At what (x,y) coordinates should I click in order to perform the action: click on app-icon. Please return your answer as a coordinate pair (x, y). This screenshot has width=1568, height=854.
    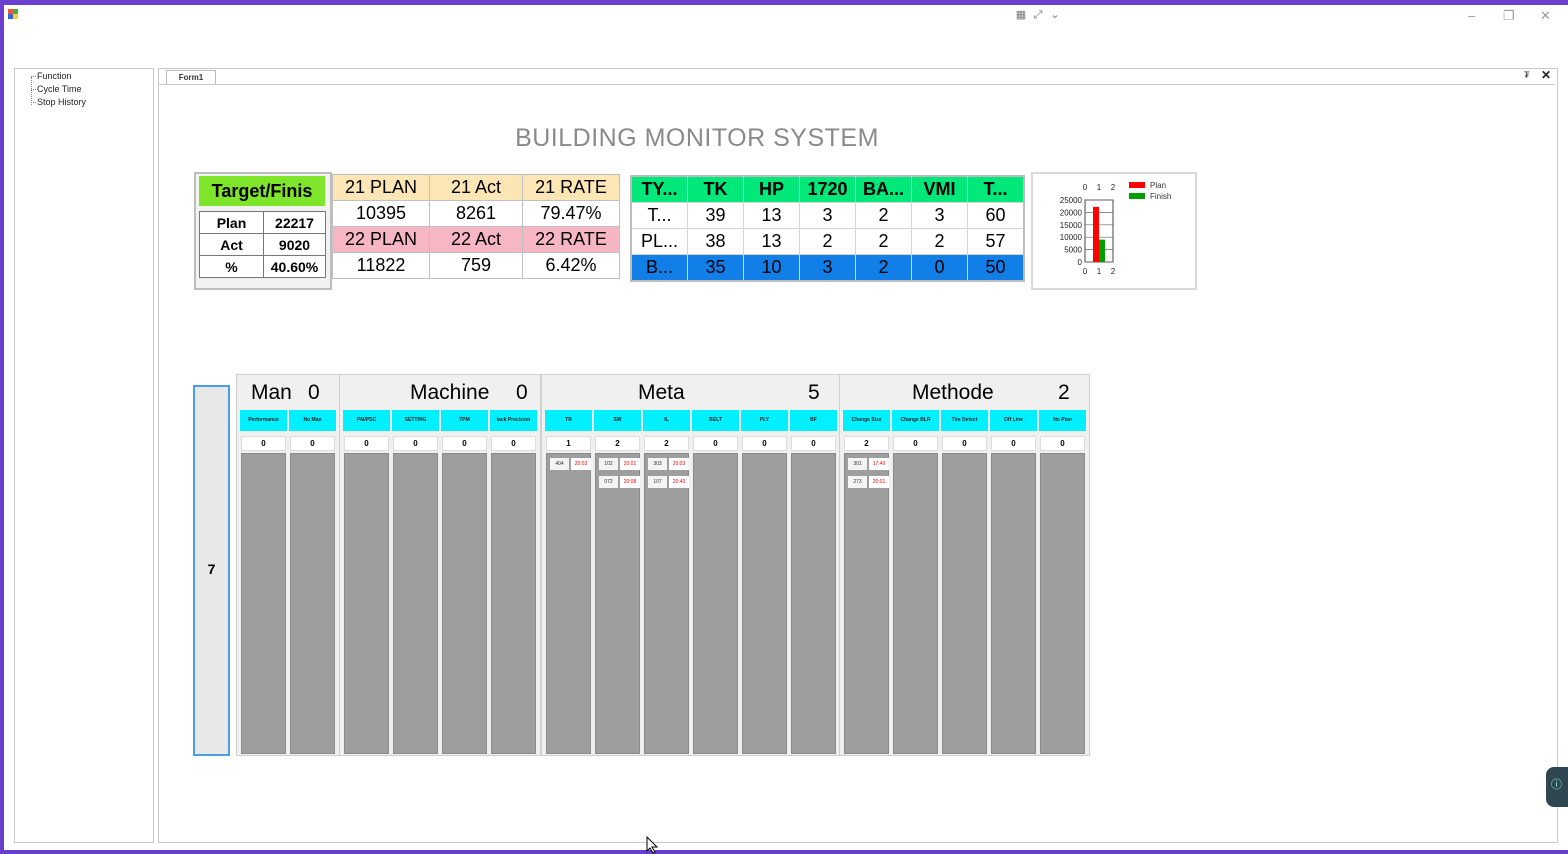
    Looking at the image, I should click on (13, 14).